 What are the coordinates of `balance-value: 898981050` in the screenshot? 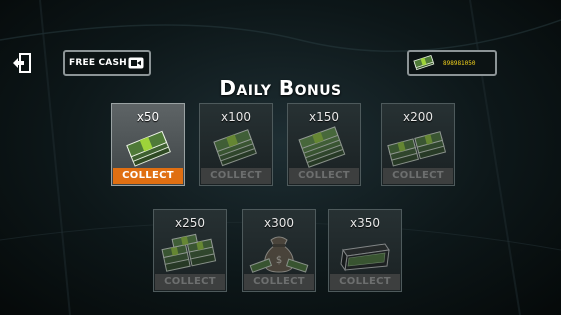 It's located at (459, 63).